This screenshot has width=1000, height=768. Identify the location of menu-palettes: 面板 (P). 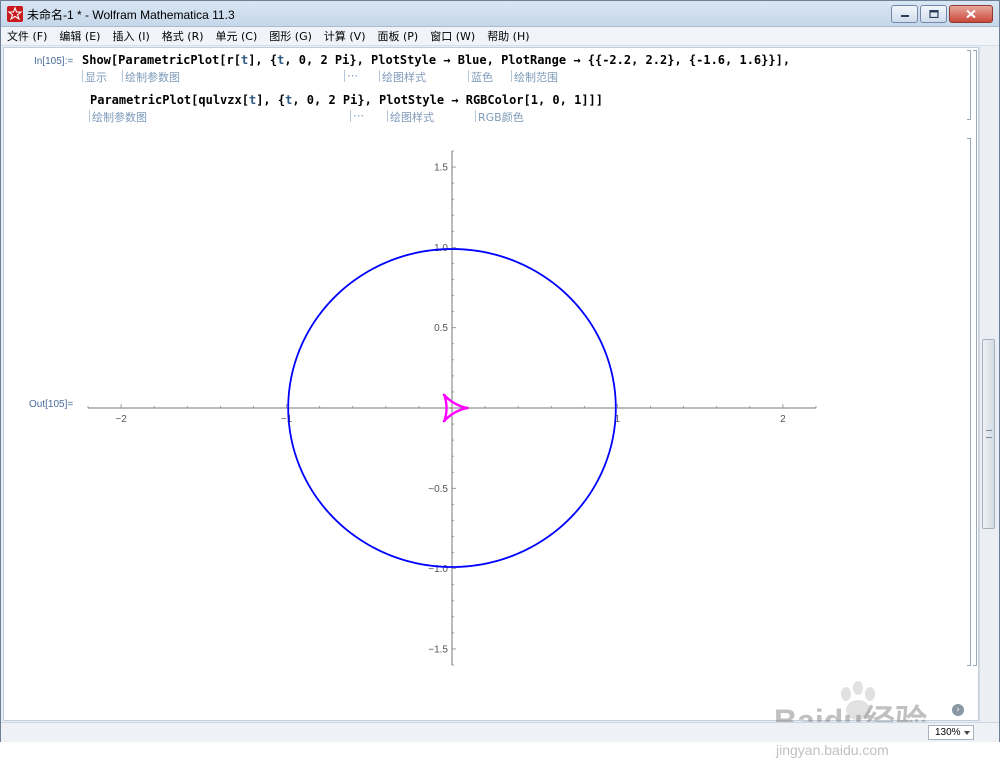
(398, 36).